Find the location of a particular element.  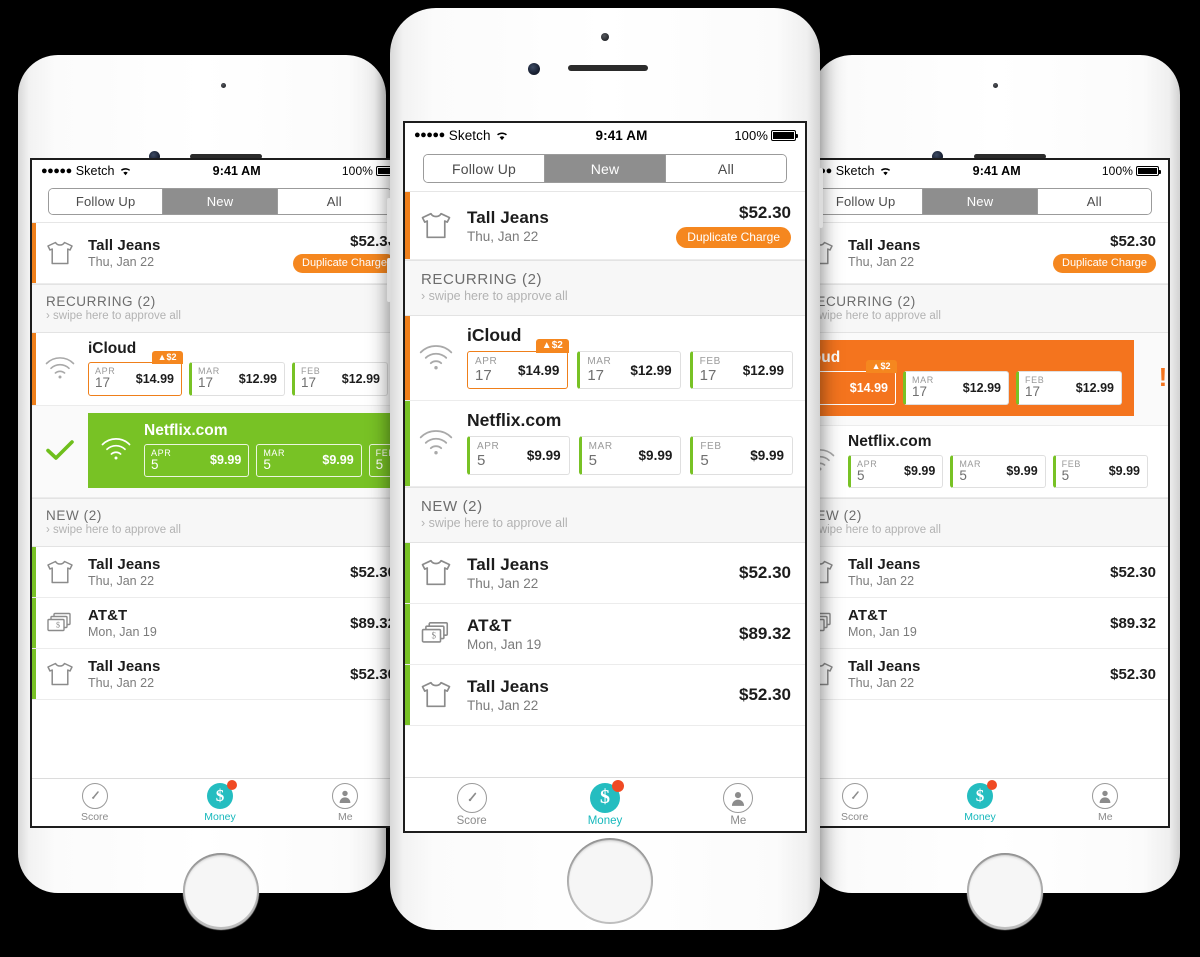

status-bar: ●●●●● Sketch 9:41 AM 100% is located at coordinates (980, 171).